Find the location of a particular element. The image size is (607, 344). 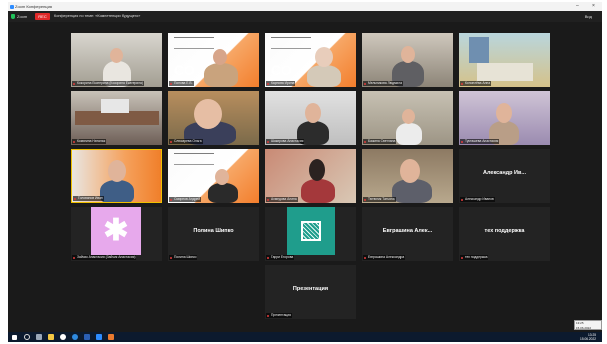

video-tile: Коноплёва Анна is located at coordinates (504, 60).